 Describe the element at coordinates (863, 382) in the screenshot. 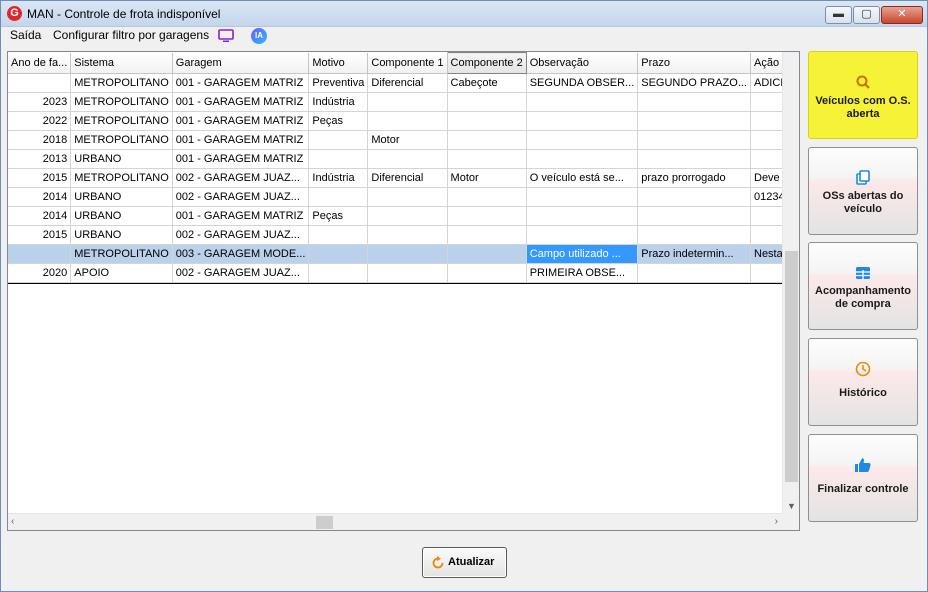

I see `history-button: Histórico` at that location.